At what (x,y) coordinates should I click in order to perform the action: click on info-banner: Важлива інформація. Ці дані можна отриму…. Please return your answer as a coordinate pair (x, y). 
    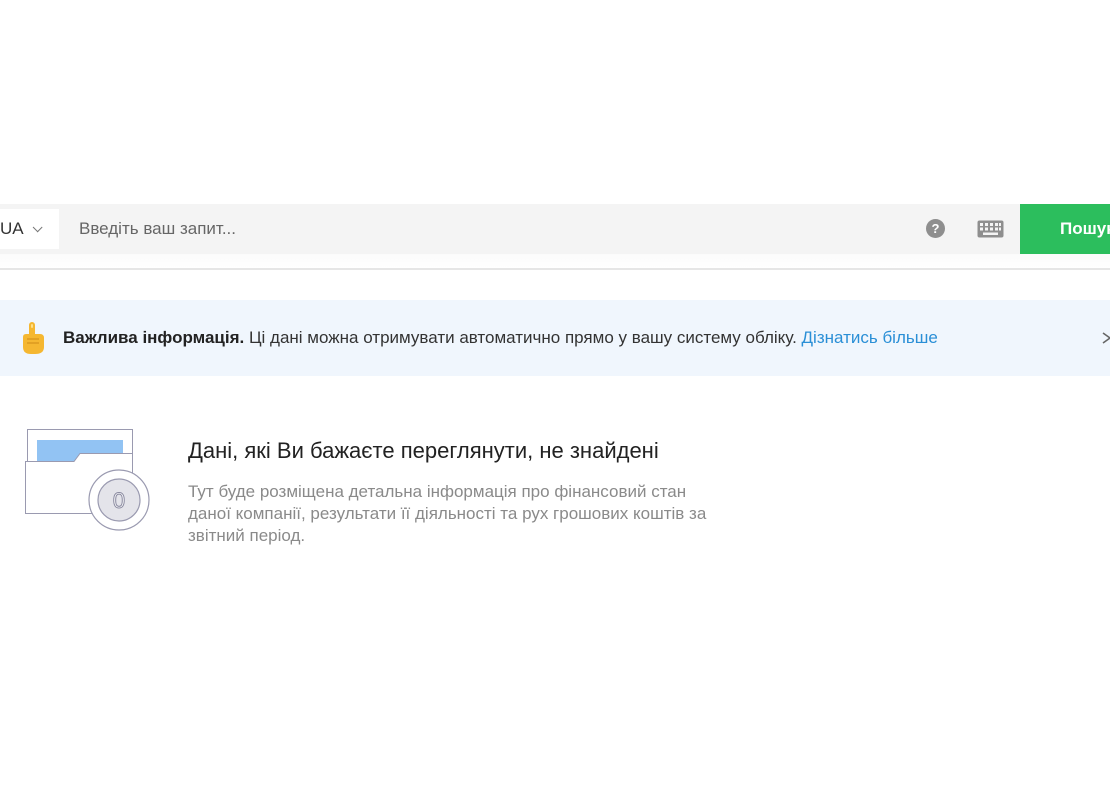
    Looking at the image, I should click on (555, 338).